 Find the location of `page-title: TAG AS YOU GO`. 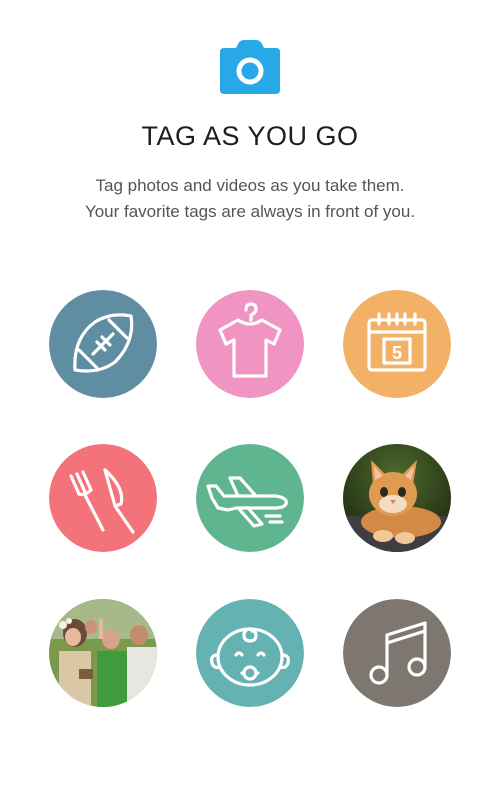

page-title: TAG AS YOU GO is located at coordinates (250, 136).